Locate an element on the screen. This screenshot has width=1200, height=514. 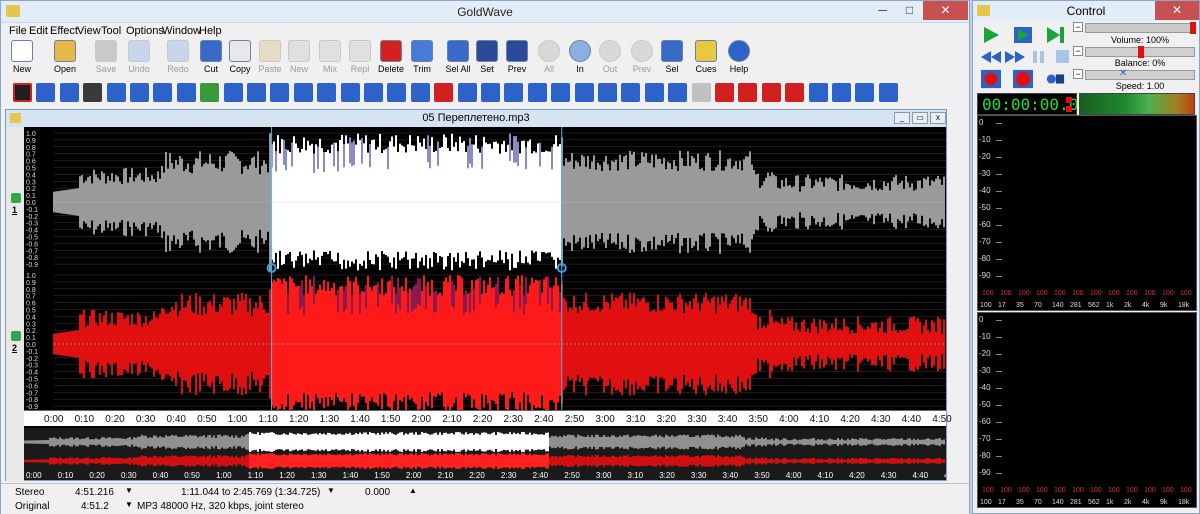
shape-icon is located at coordinates (584, 92).